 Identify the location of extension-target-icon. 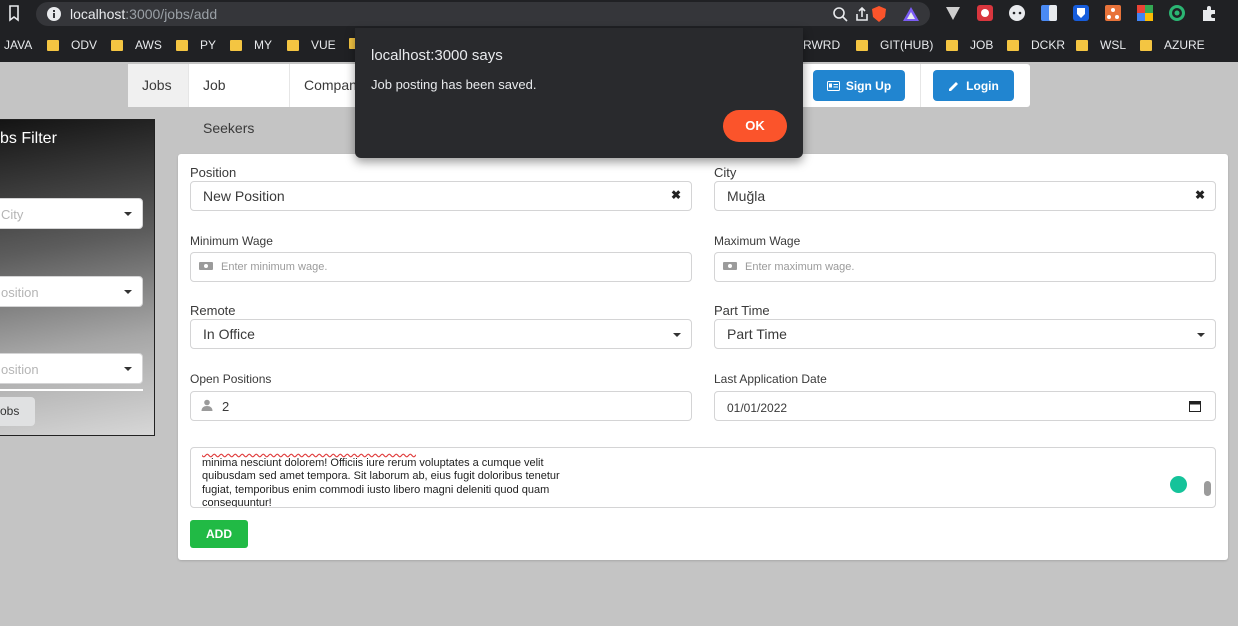
(1178, 14).